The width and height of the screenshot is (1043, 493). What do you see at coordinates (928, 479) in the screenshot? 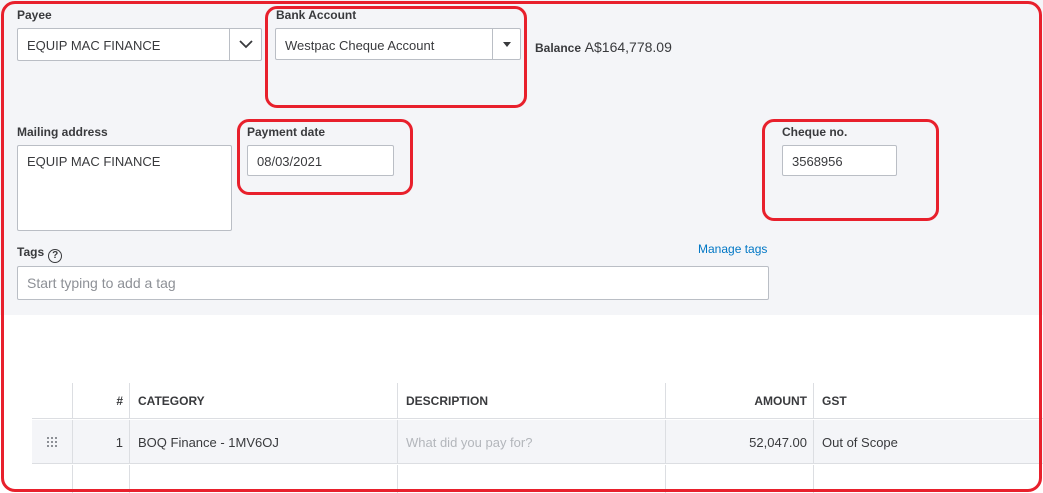
I see `gst-cell` at bounding box center [928, 479].